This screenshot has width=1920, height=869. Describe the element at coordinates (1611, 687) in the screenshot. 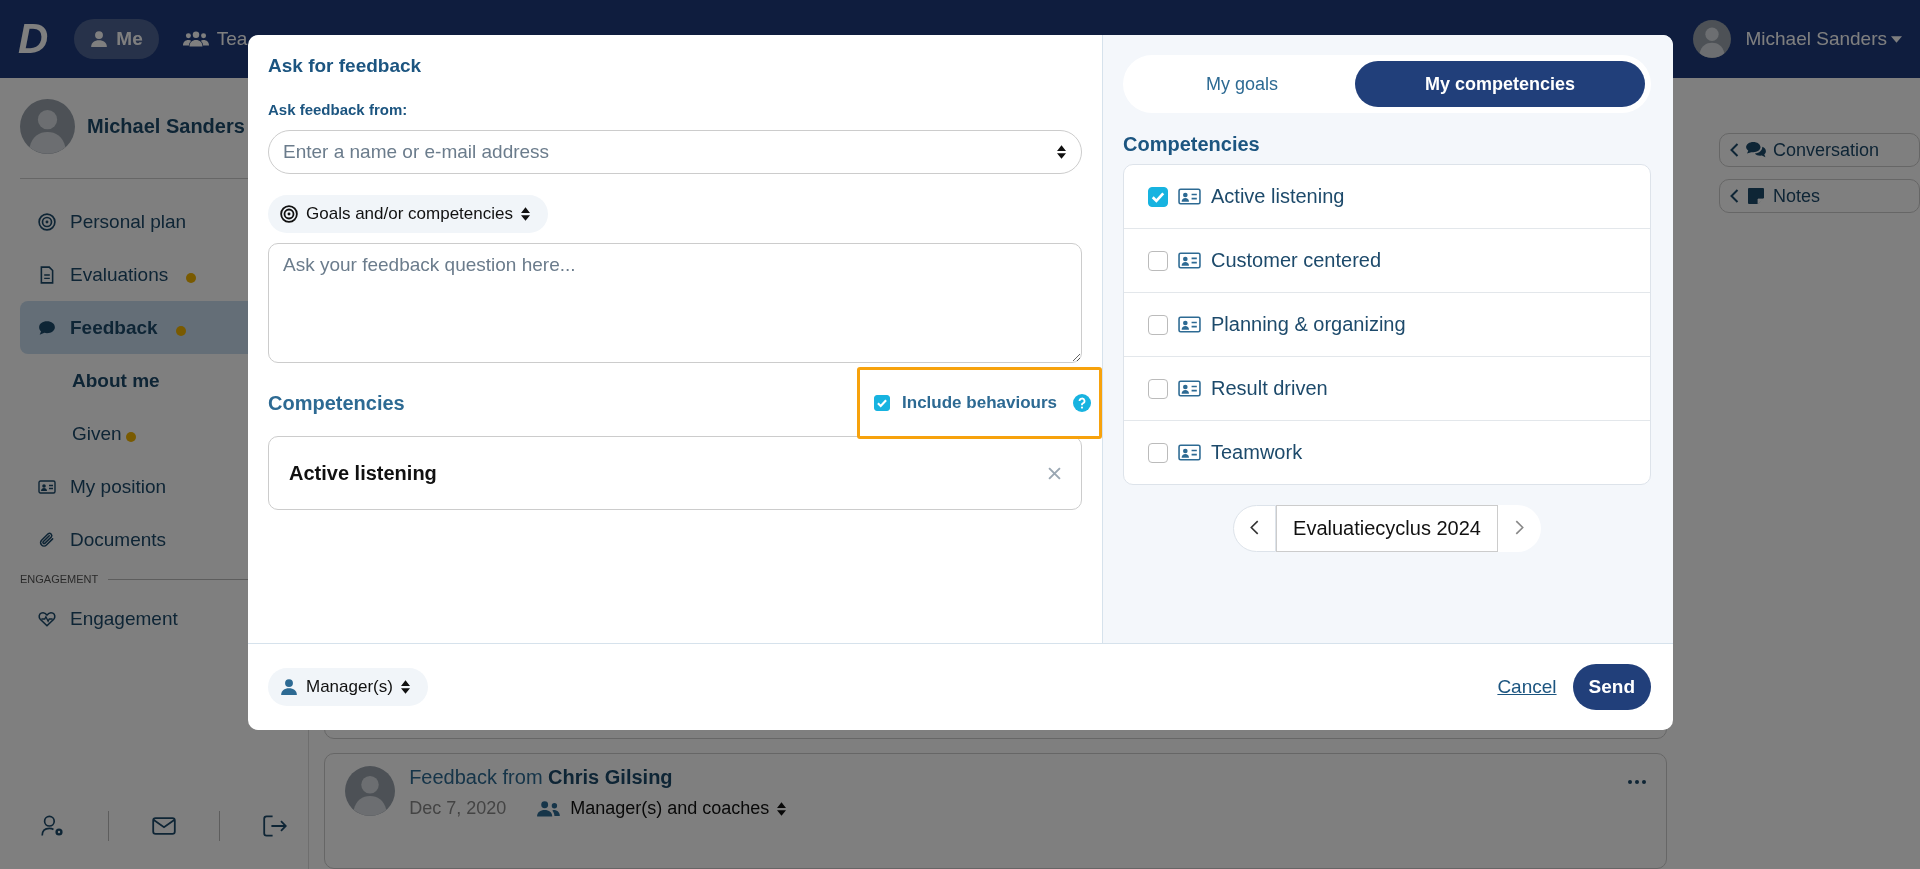

I see `send-button: Send` at that location.